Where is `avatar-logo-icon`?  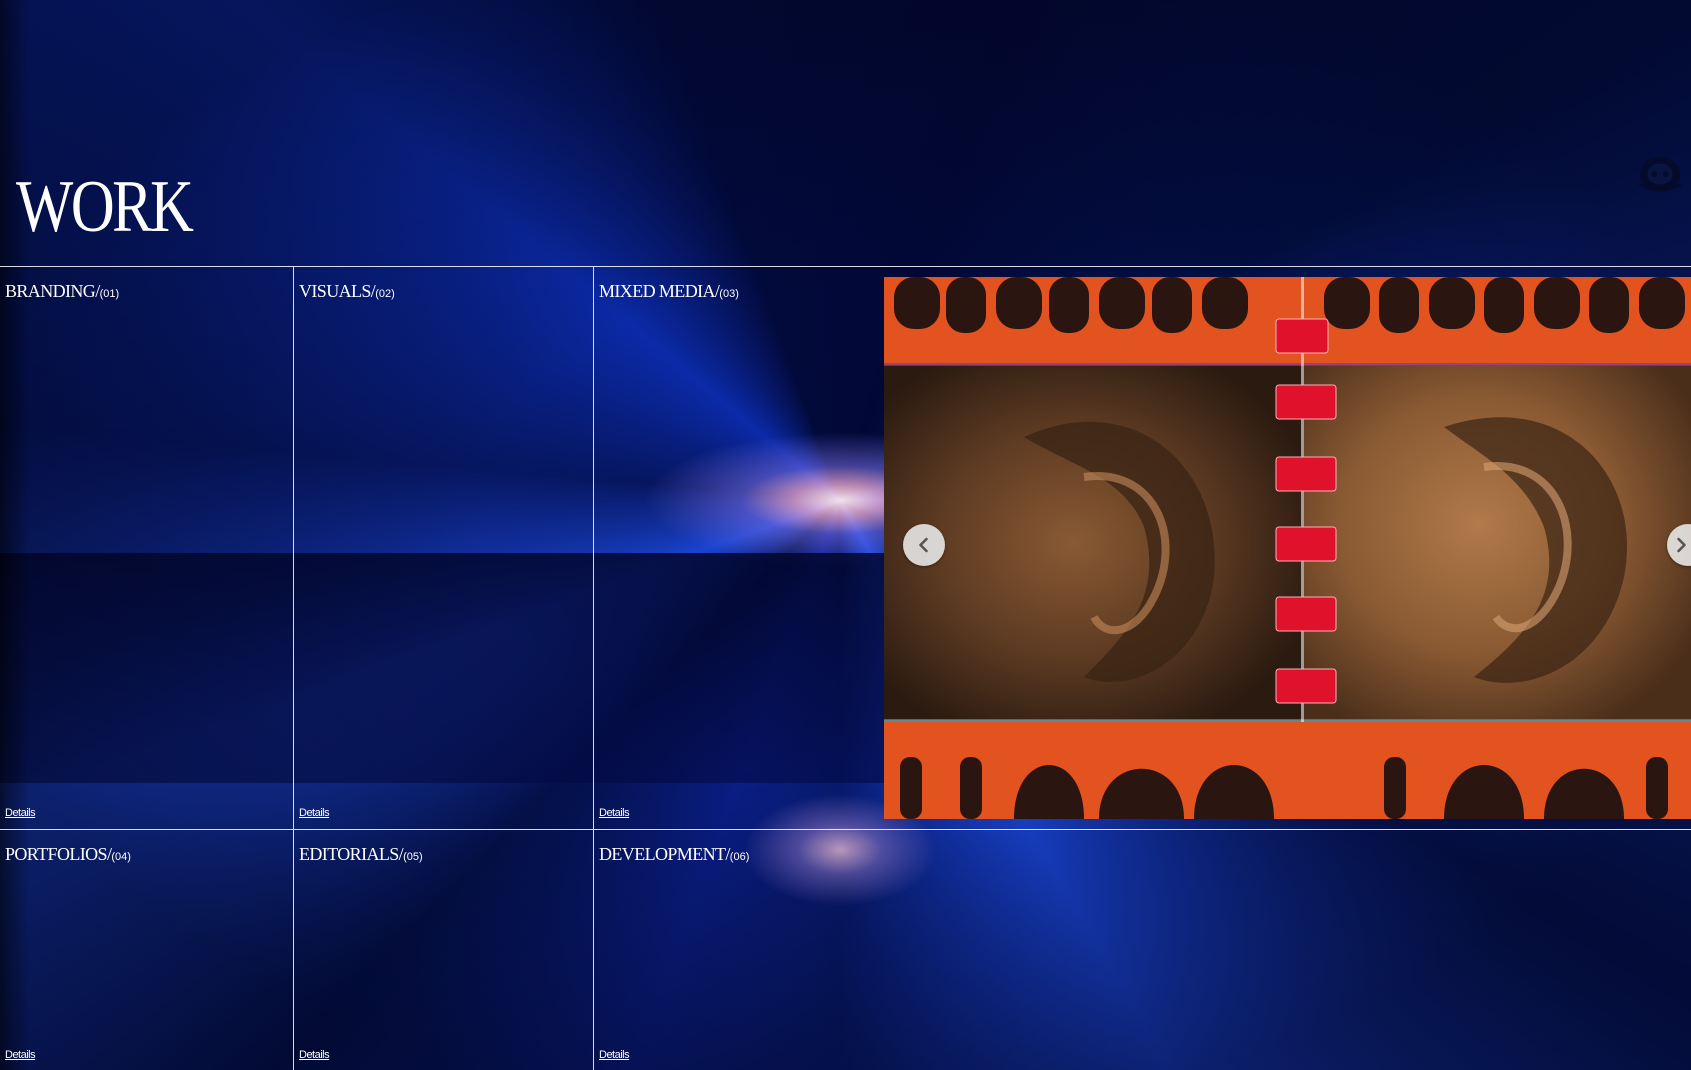 avatar-logo-icon is located at coordinates (1660, 172).